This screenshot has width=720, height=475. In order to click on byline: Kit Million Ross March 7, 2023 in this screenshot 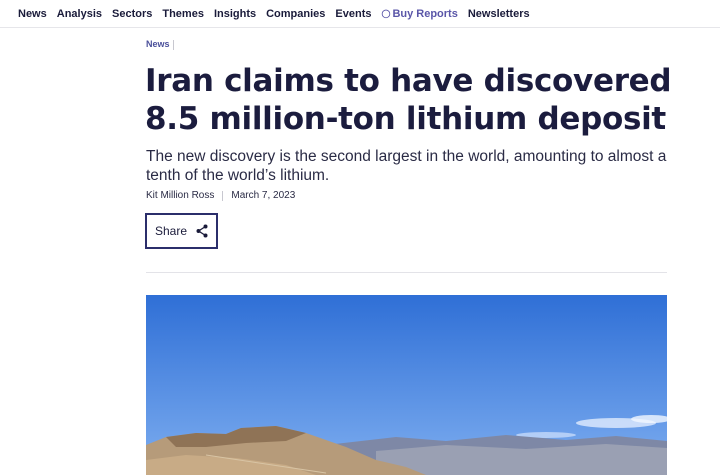, I will do `click(220, 195)`.